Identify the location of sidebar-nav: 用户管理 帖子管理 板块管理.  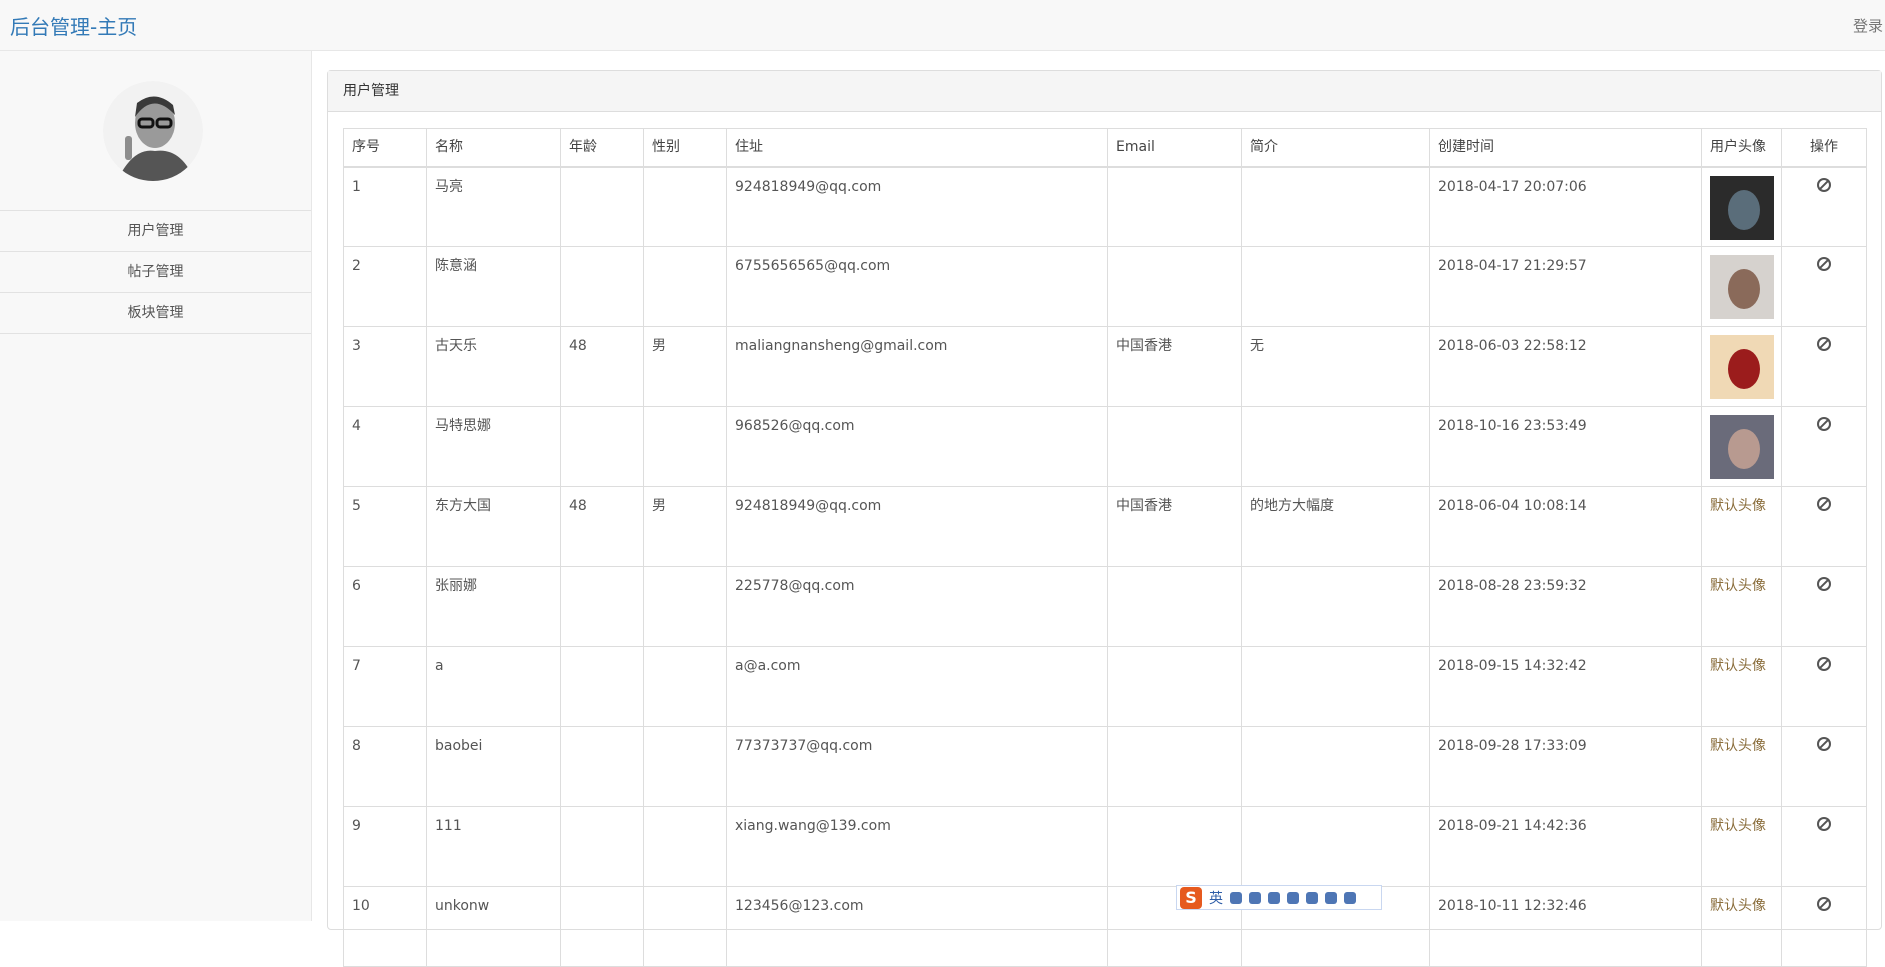
(155, 272).